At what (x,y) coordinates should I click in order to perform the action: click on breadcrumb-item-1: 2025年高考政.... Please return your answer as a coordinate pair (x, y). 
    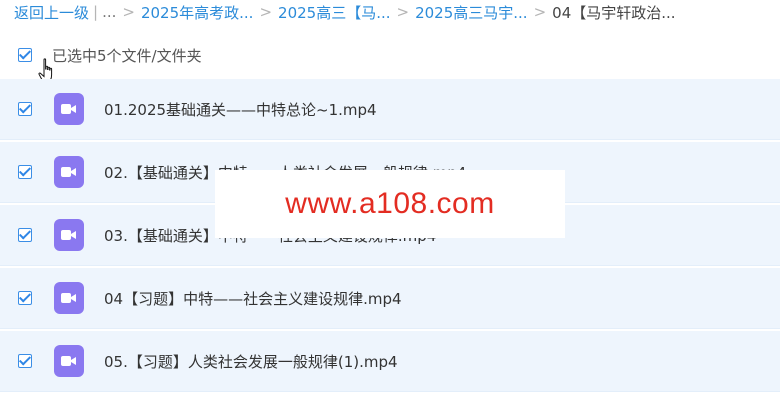
    Looking at the image, I should click on (197, 12).